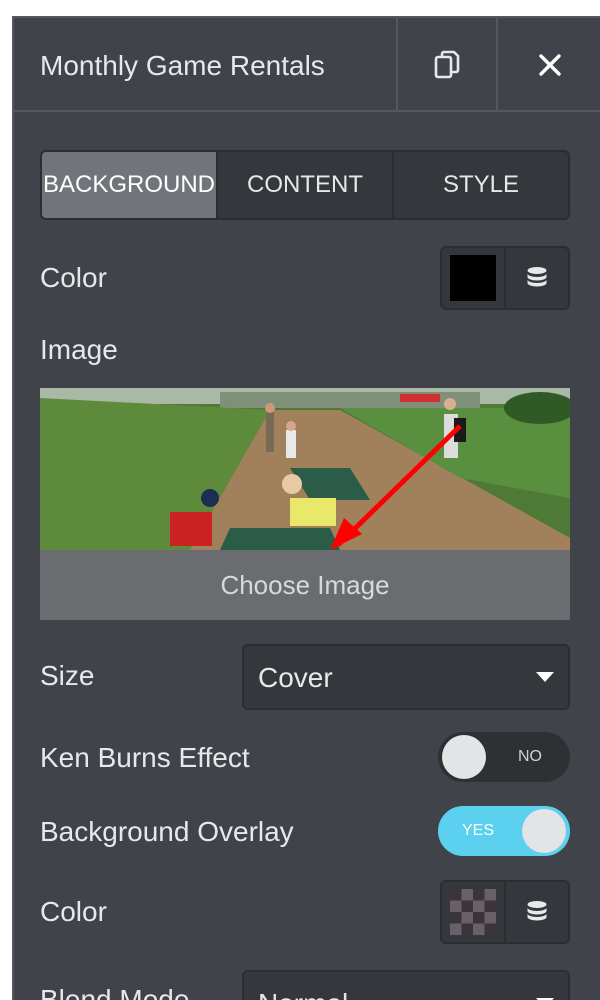  I want to click on tab-content: CONTENT, so click(304, 185).